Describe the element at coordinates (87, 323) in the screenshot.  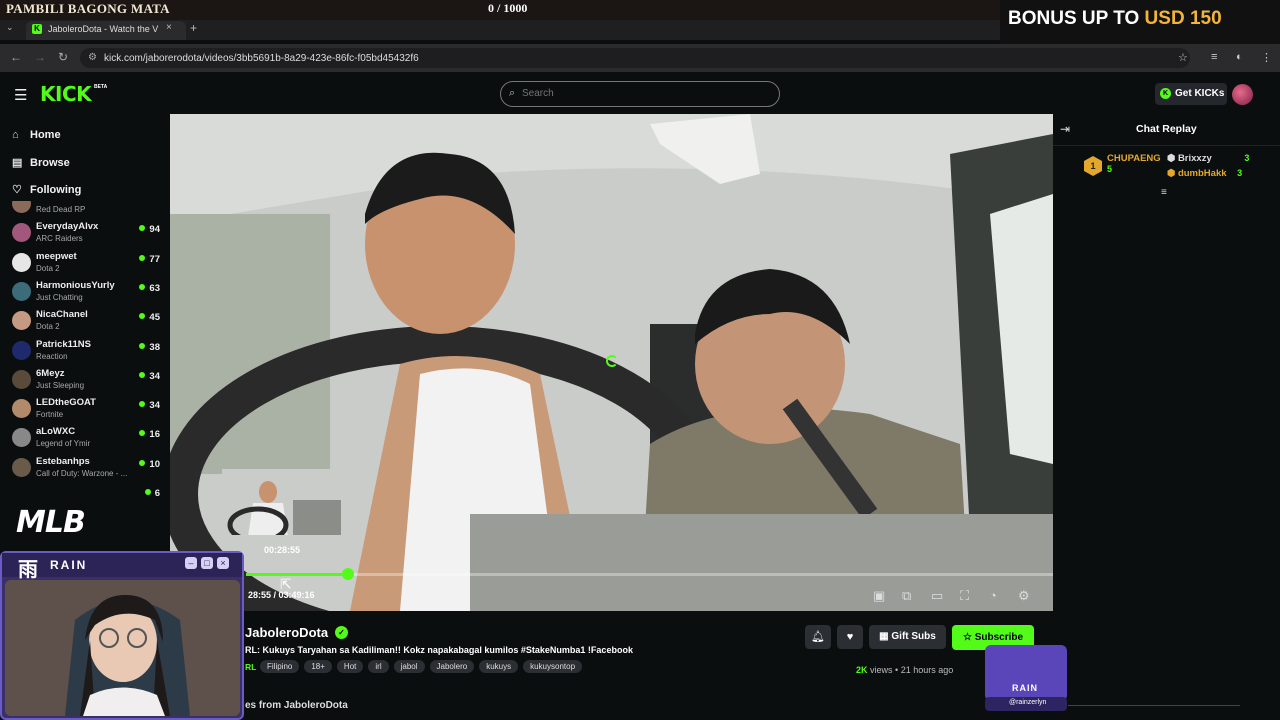
I see `sidebar-channel-item: NicaChanel Dota 2 45` at that location.